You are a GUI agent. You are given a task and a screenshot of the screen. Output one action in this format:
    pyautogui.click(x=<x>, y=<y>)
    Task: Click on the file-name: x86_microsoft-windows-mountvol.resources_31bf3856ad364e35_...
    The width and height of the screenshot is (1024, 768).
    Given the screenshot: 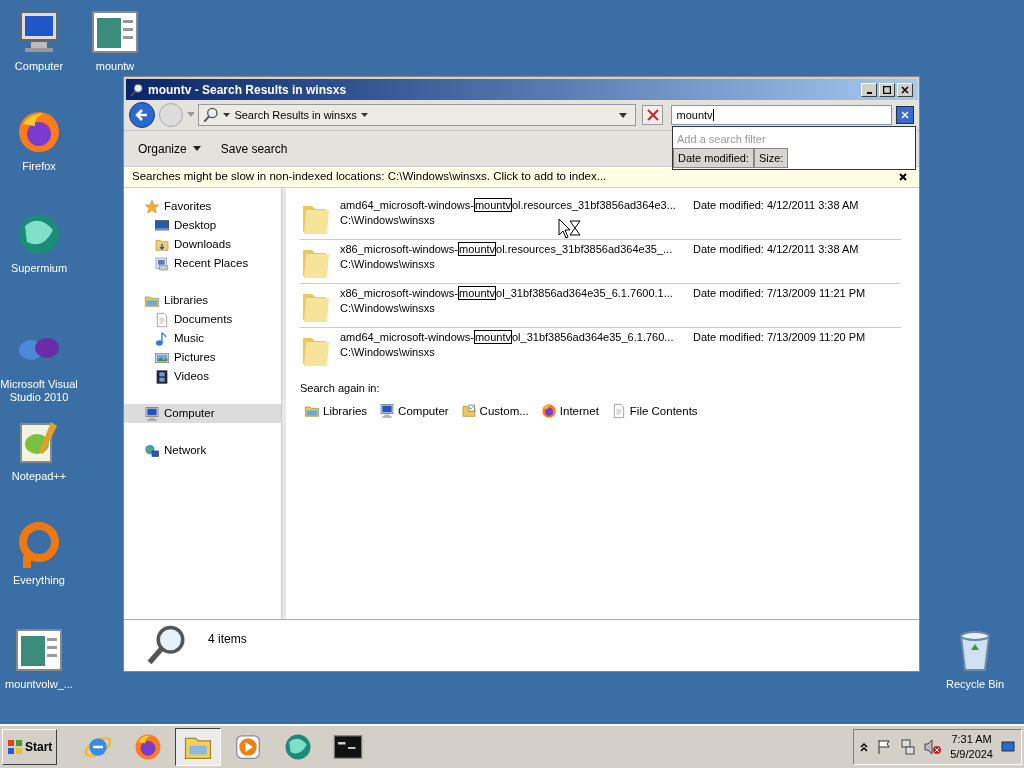 What is the action you would take?
    pyautogui.click(x=507, y=249)
    